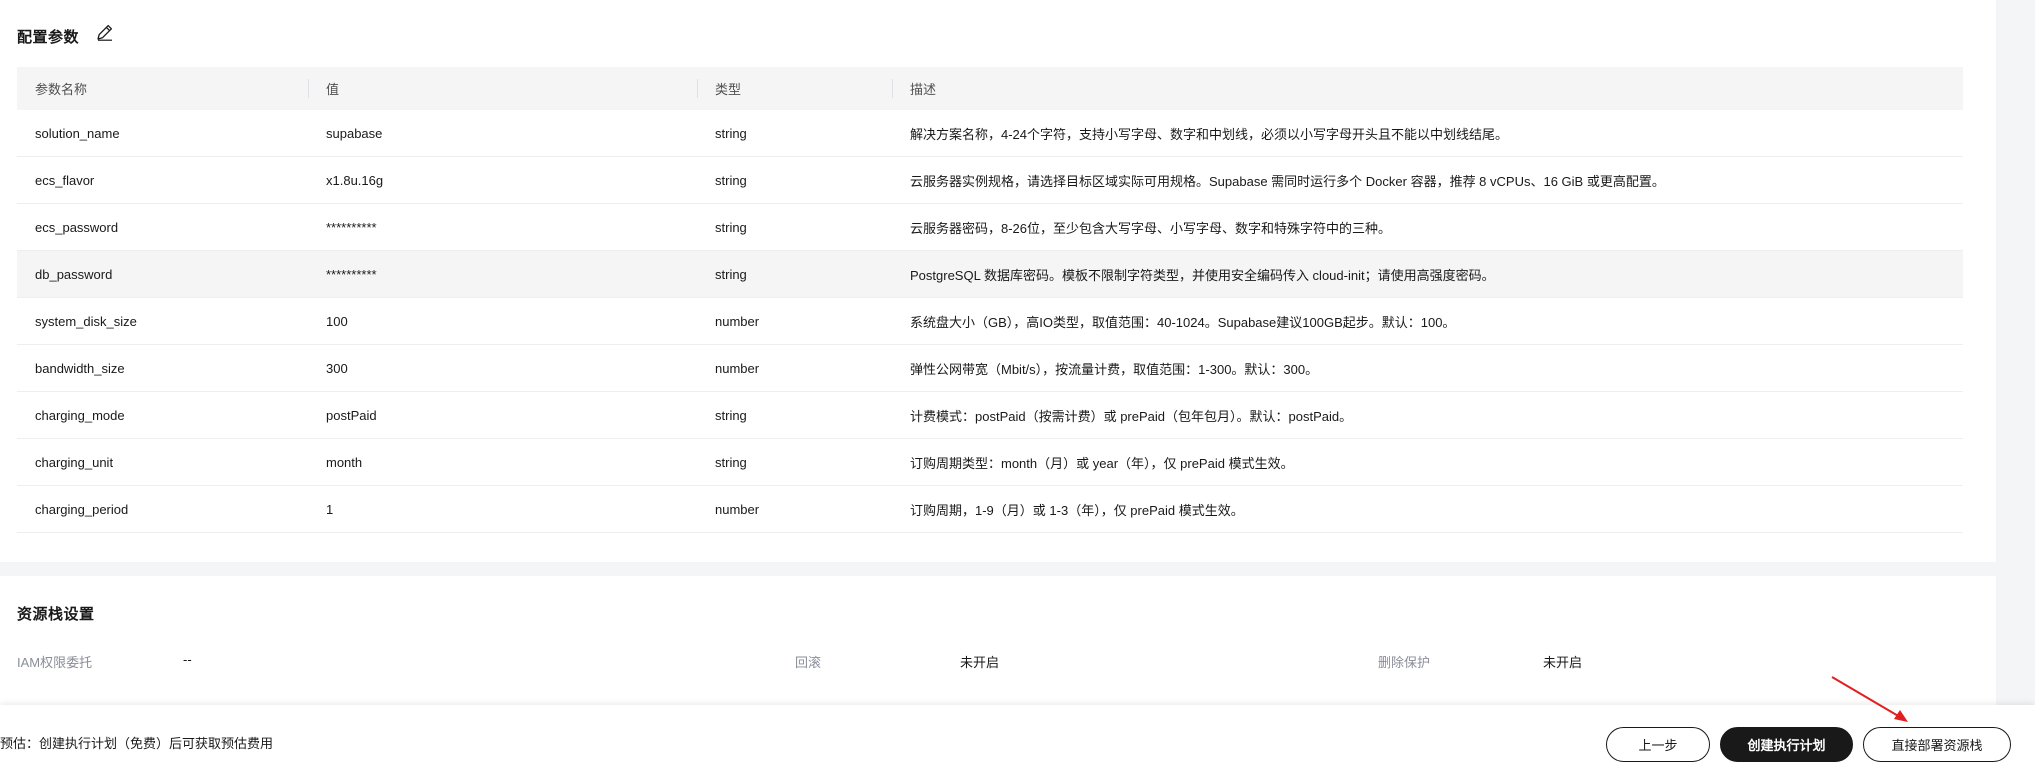 The image size is (2035, 779). I want to click on param-value: 1, so click(330, 509).